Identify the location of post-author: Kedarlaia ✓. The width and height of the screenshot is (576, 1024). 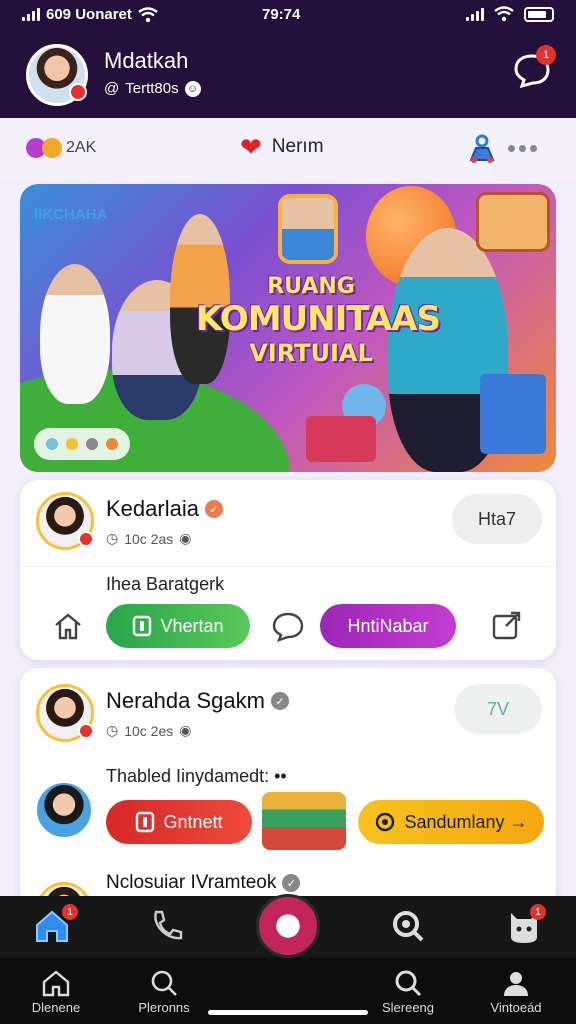
(164, 509).